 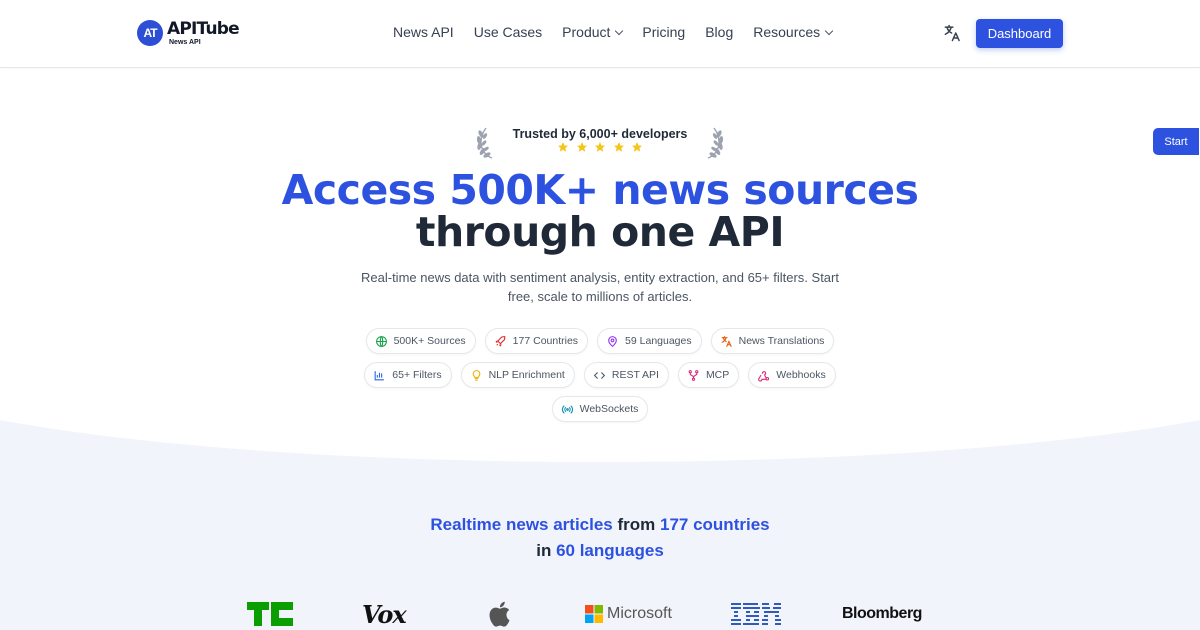 What do you see at coordinates (772, 341) in the screenshot?
I see `feature-chip-translations: News Translations` at bounding box center [772, 341].